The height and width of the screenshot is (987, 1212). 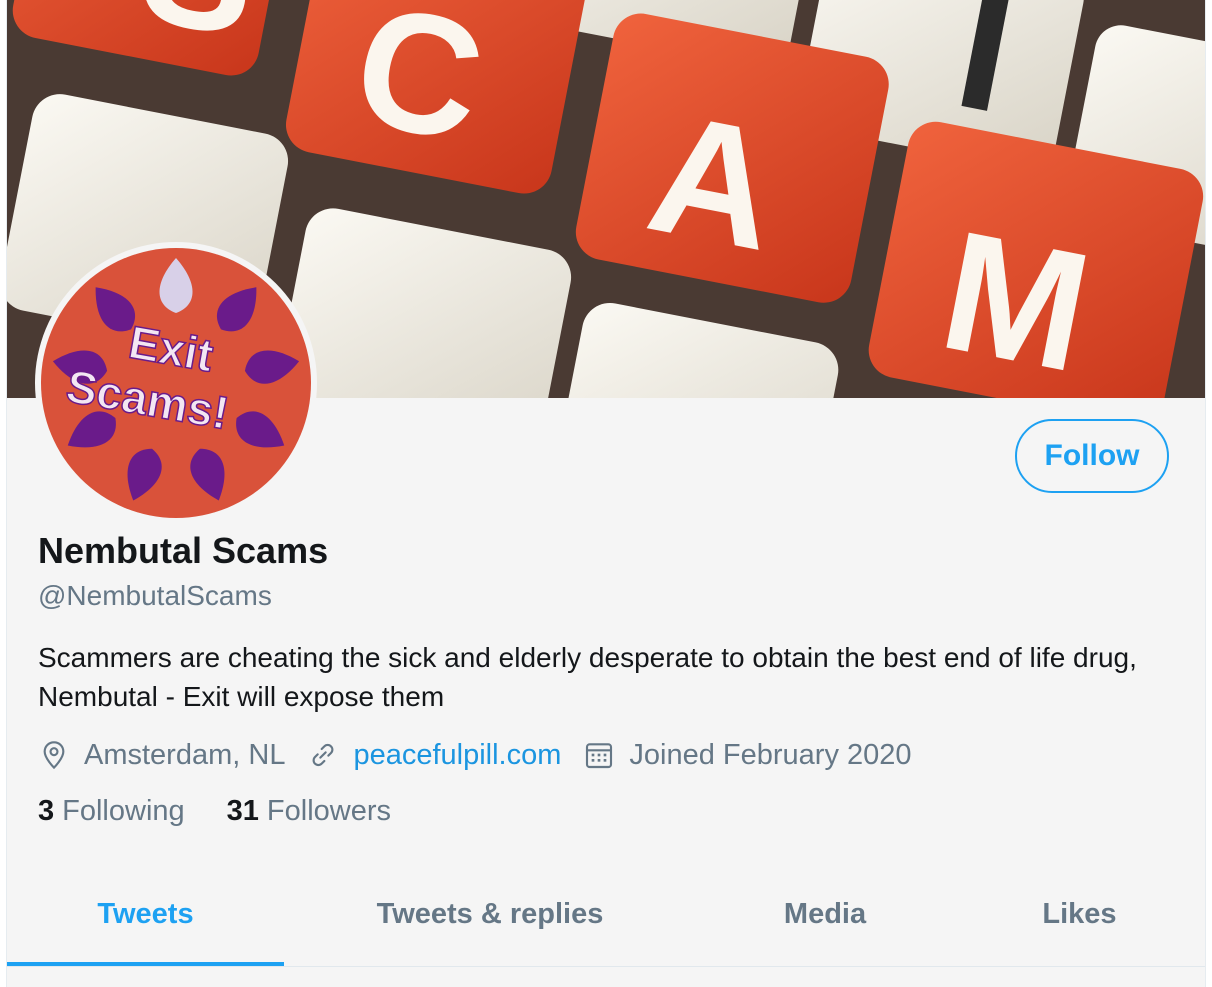 What do you see at coordinates (242, 811) in the screenshot?
I see `followers-count: 31` at bounding box center [242, 811].